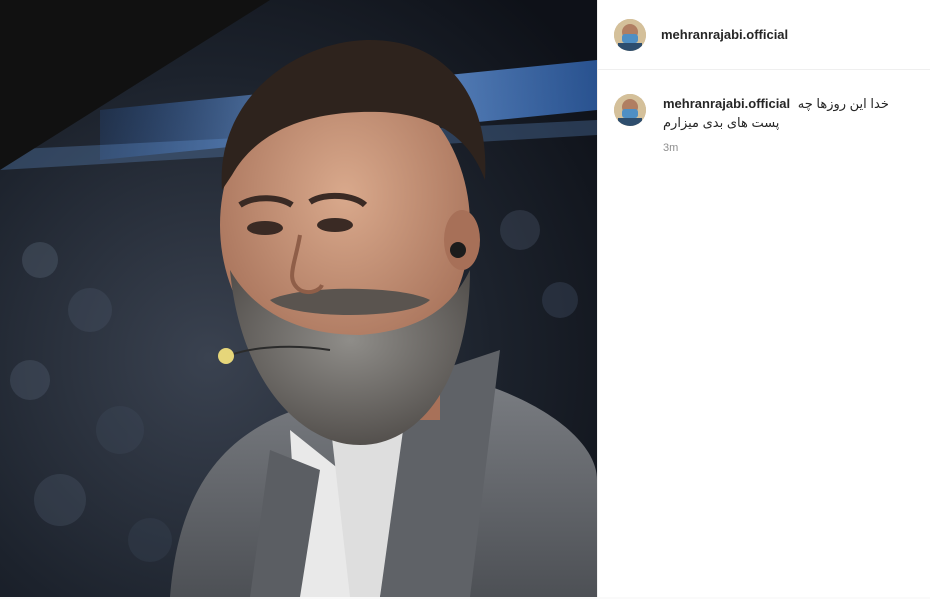 The width and height of the screenshot is (930, 599). I want to click on caption-username: mehranrajabi.official, so click(726, 103).